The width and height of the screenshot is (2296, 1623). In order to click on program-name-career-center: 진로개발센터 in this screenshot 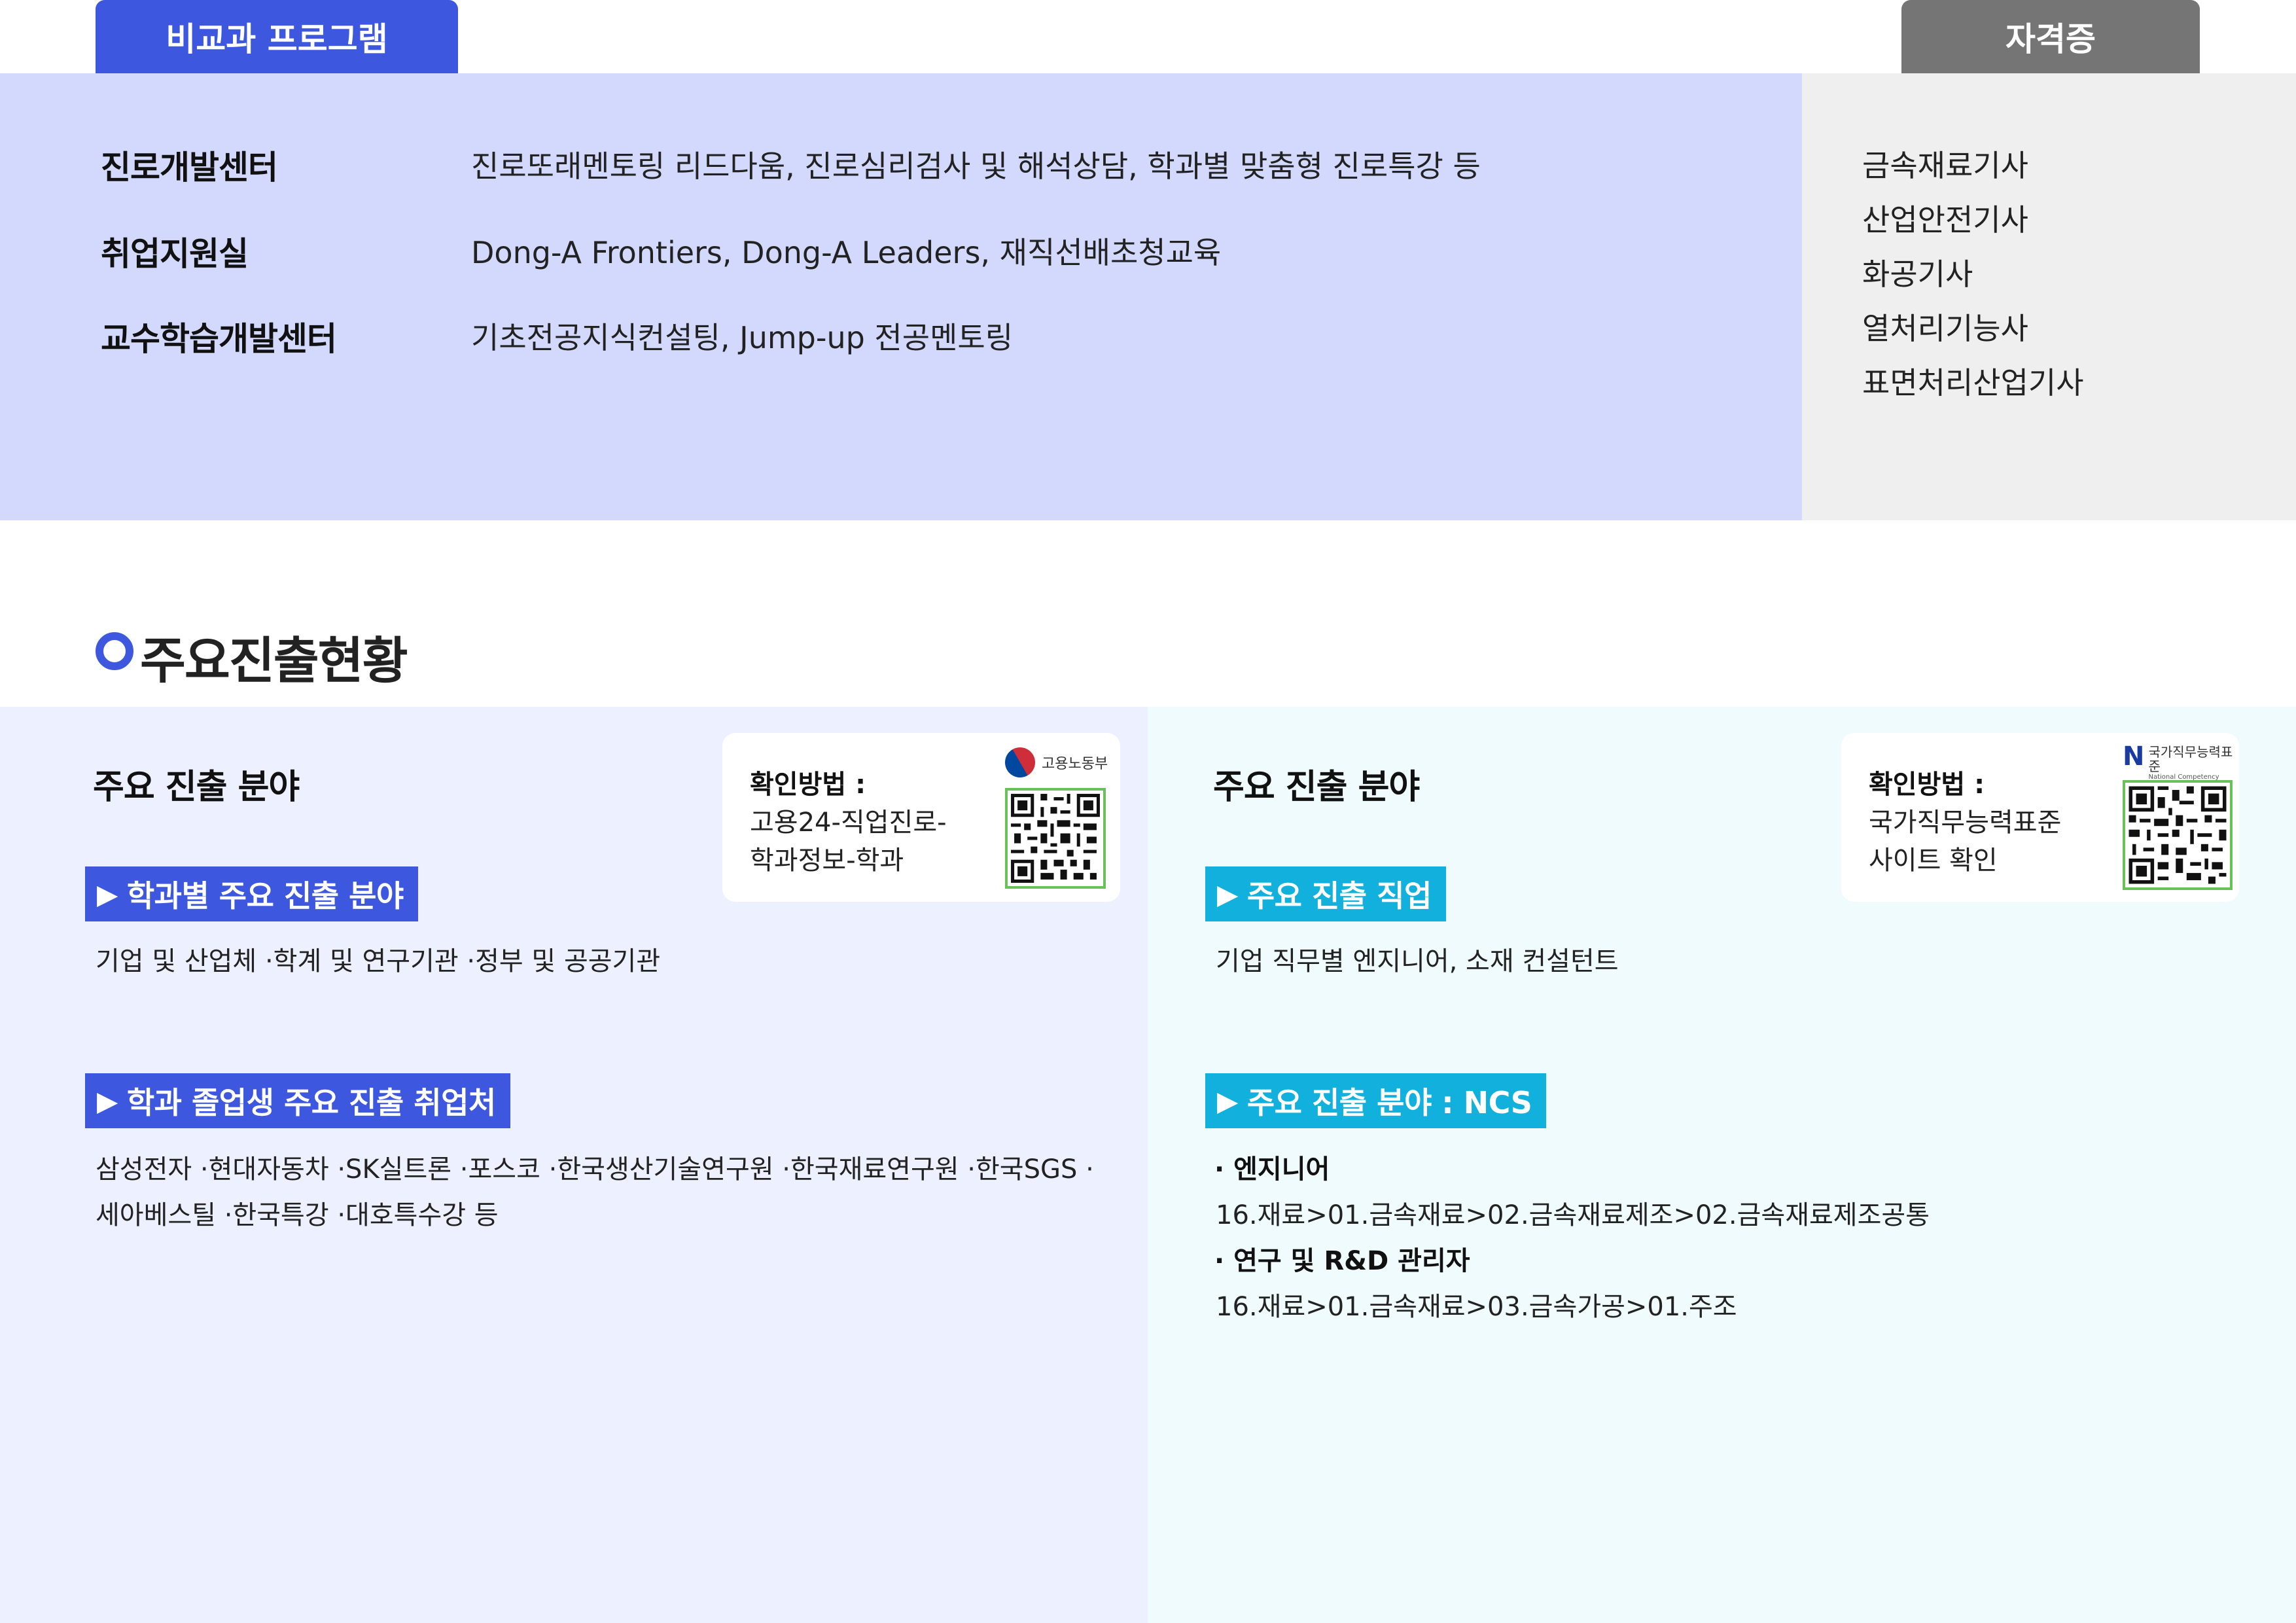, I will do `click(190, 168)`.